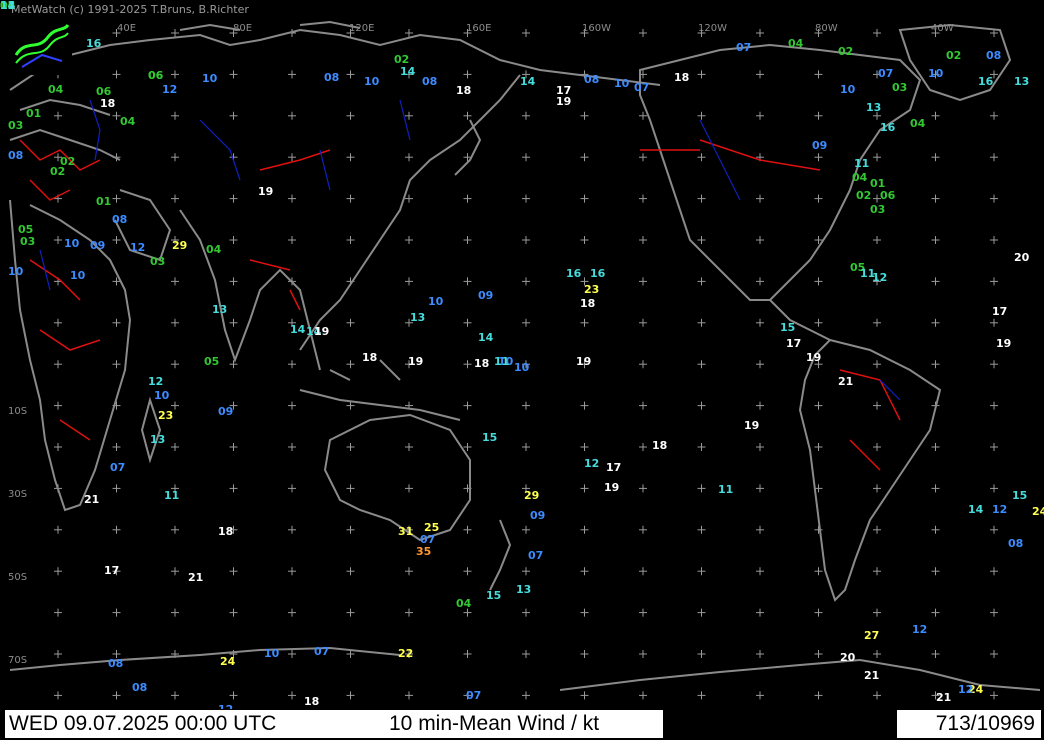 This screenshot has width=1044, height=740. Describe the element at coordinates (406, 531) in the screenshot. I see `wind-speed-value: 31` at that location.